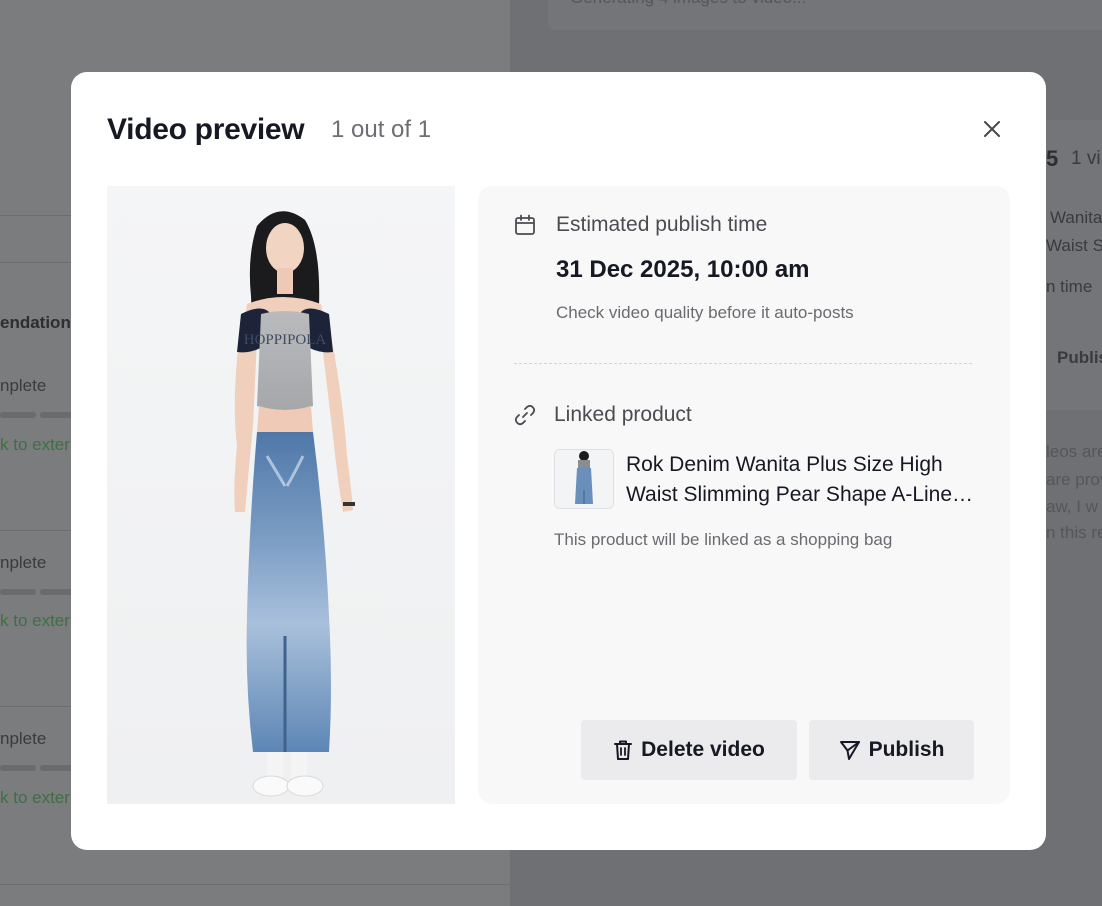  I want to click on background-card-line: Wanita, so click(1076, 217).